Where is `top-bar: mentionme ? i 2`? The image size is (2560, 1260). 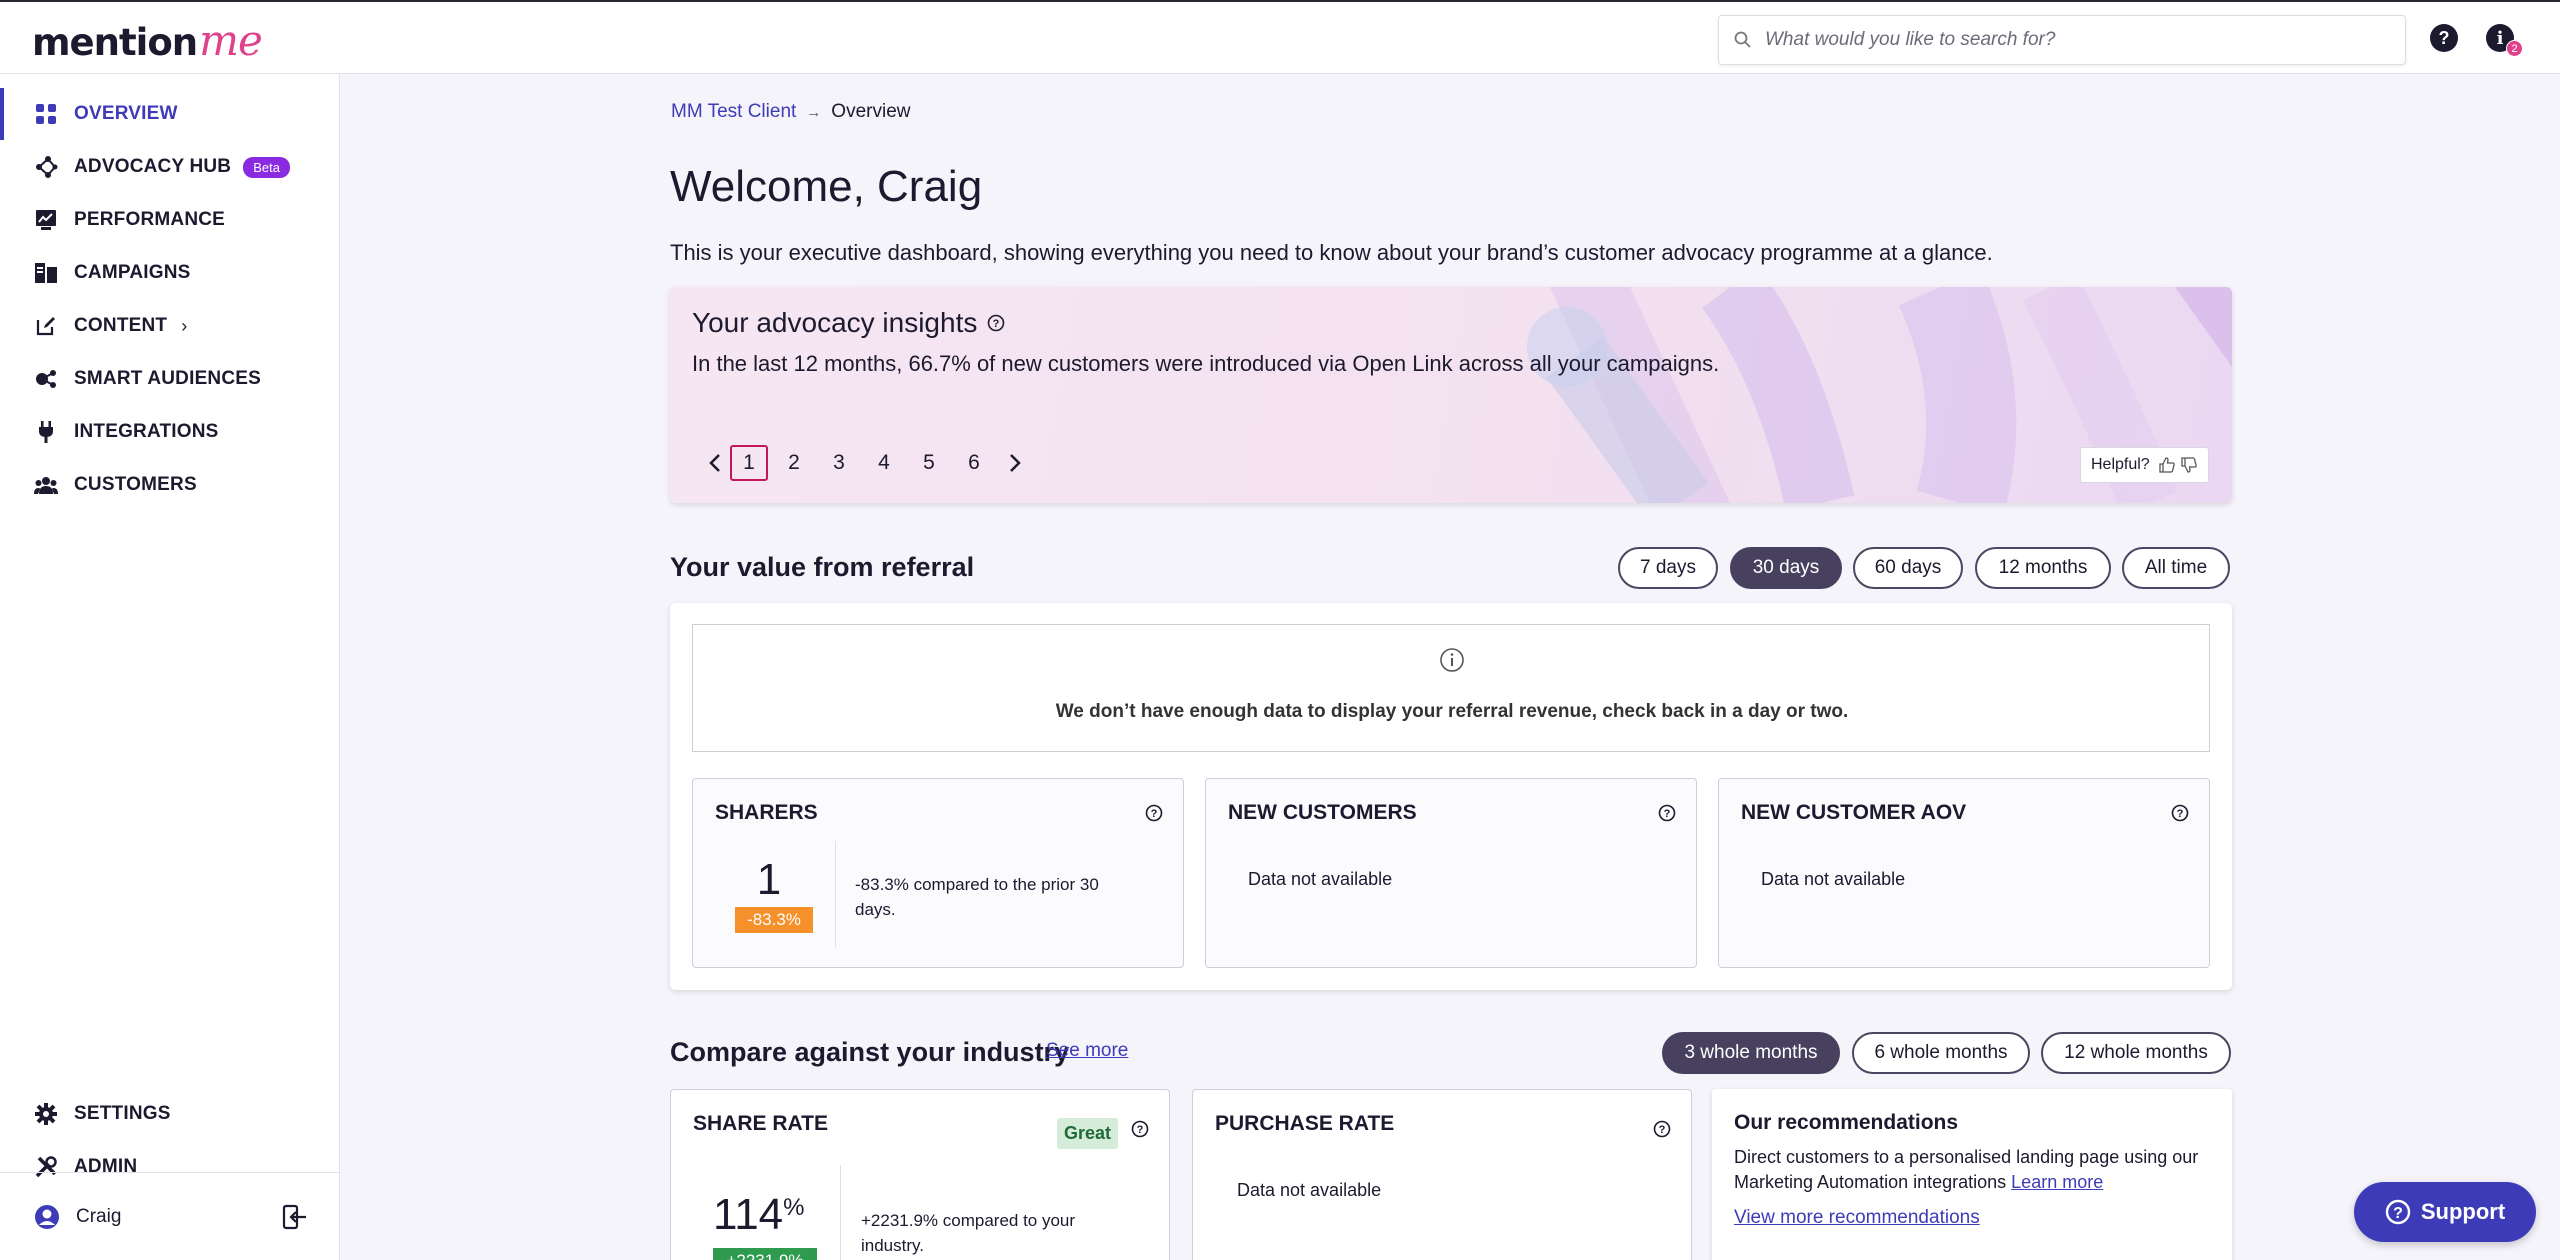 top-bar: mentionme ? i 2 is located at coordinates (1280, 37).